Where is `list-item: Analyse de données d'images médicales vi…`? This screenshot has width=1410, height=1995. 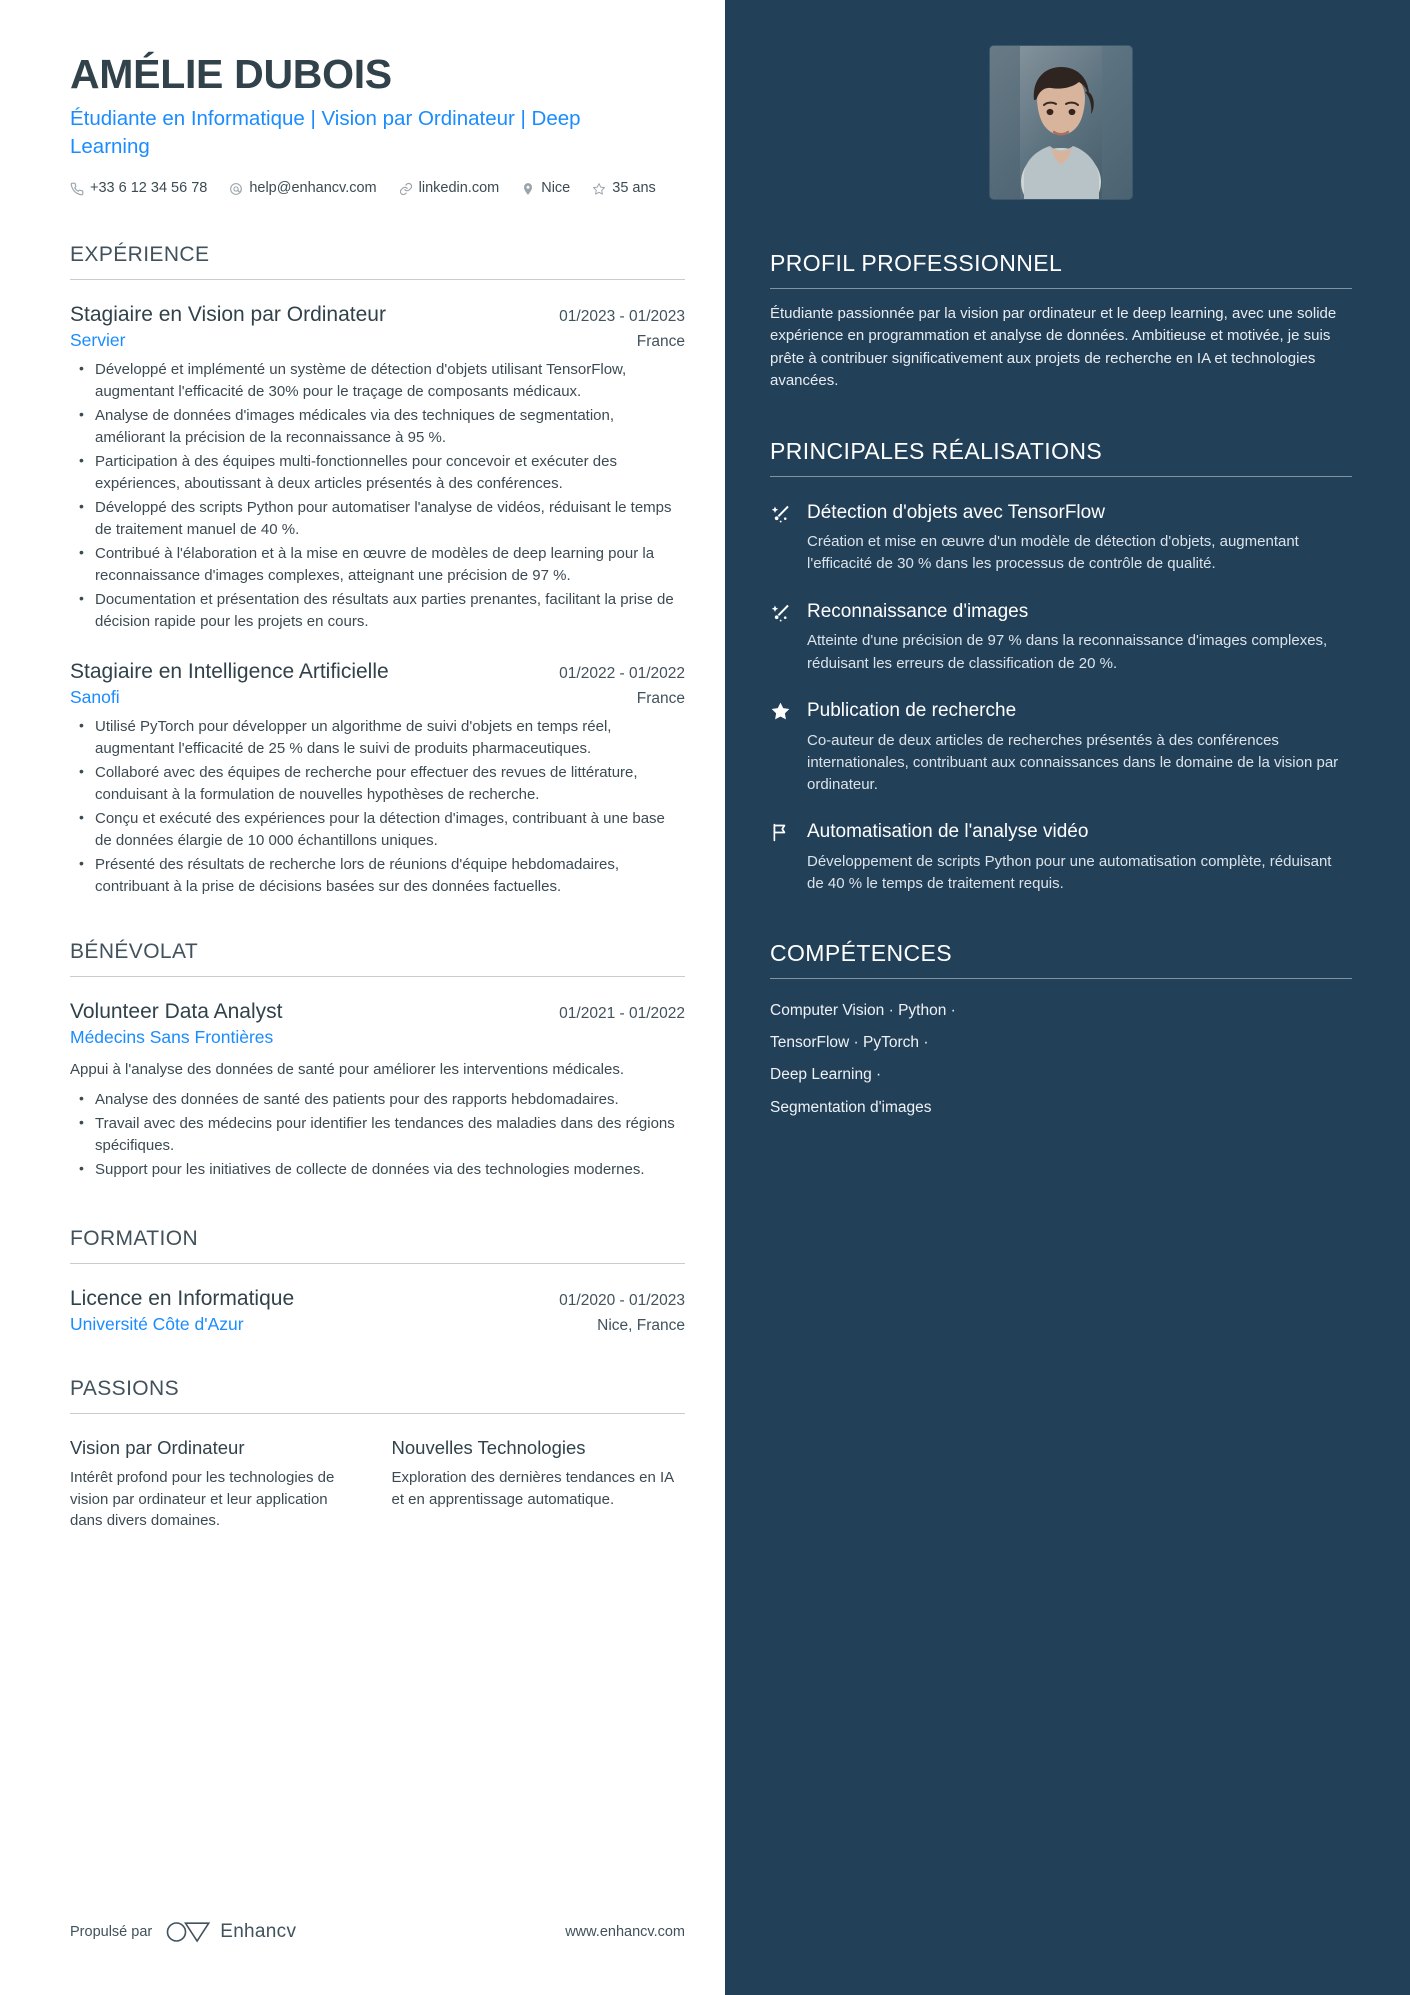
list-item: Analyse de données d'images médicales vi… is located at coordinates (377, 426).